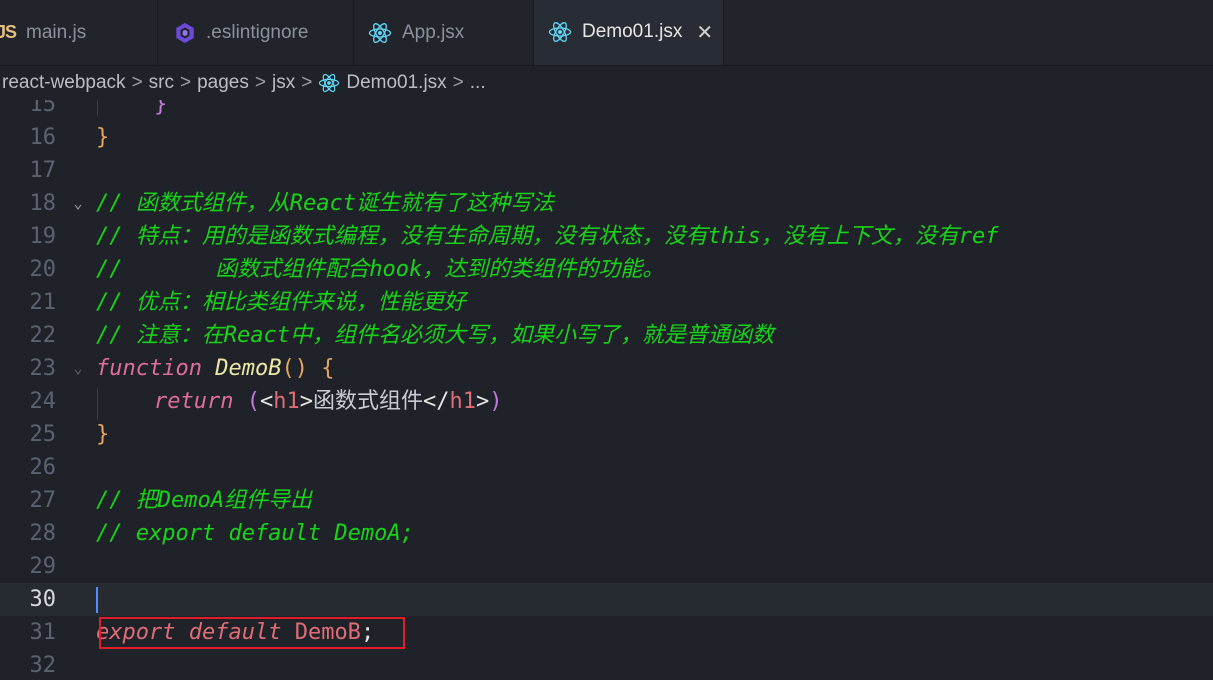 This screenshot has width=1213, height=680. Describe the element at coordinates (606, 170) in the screenshot. I see `code-line: 17` at that location.